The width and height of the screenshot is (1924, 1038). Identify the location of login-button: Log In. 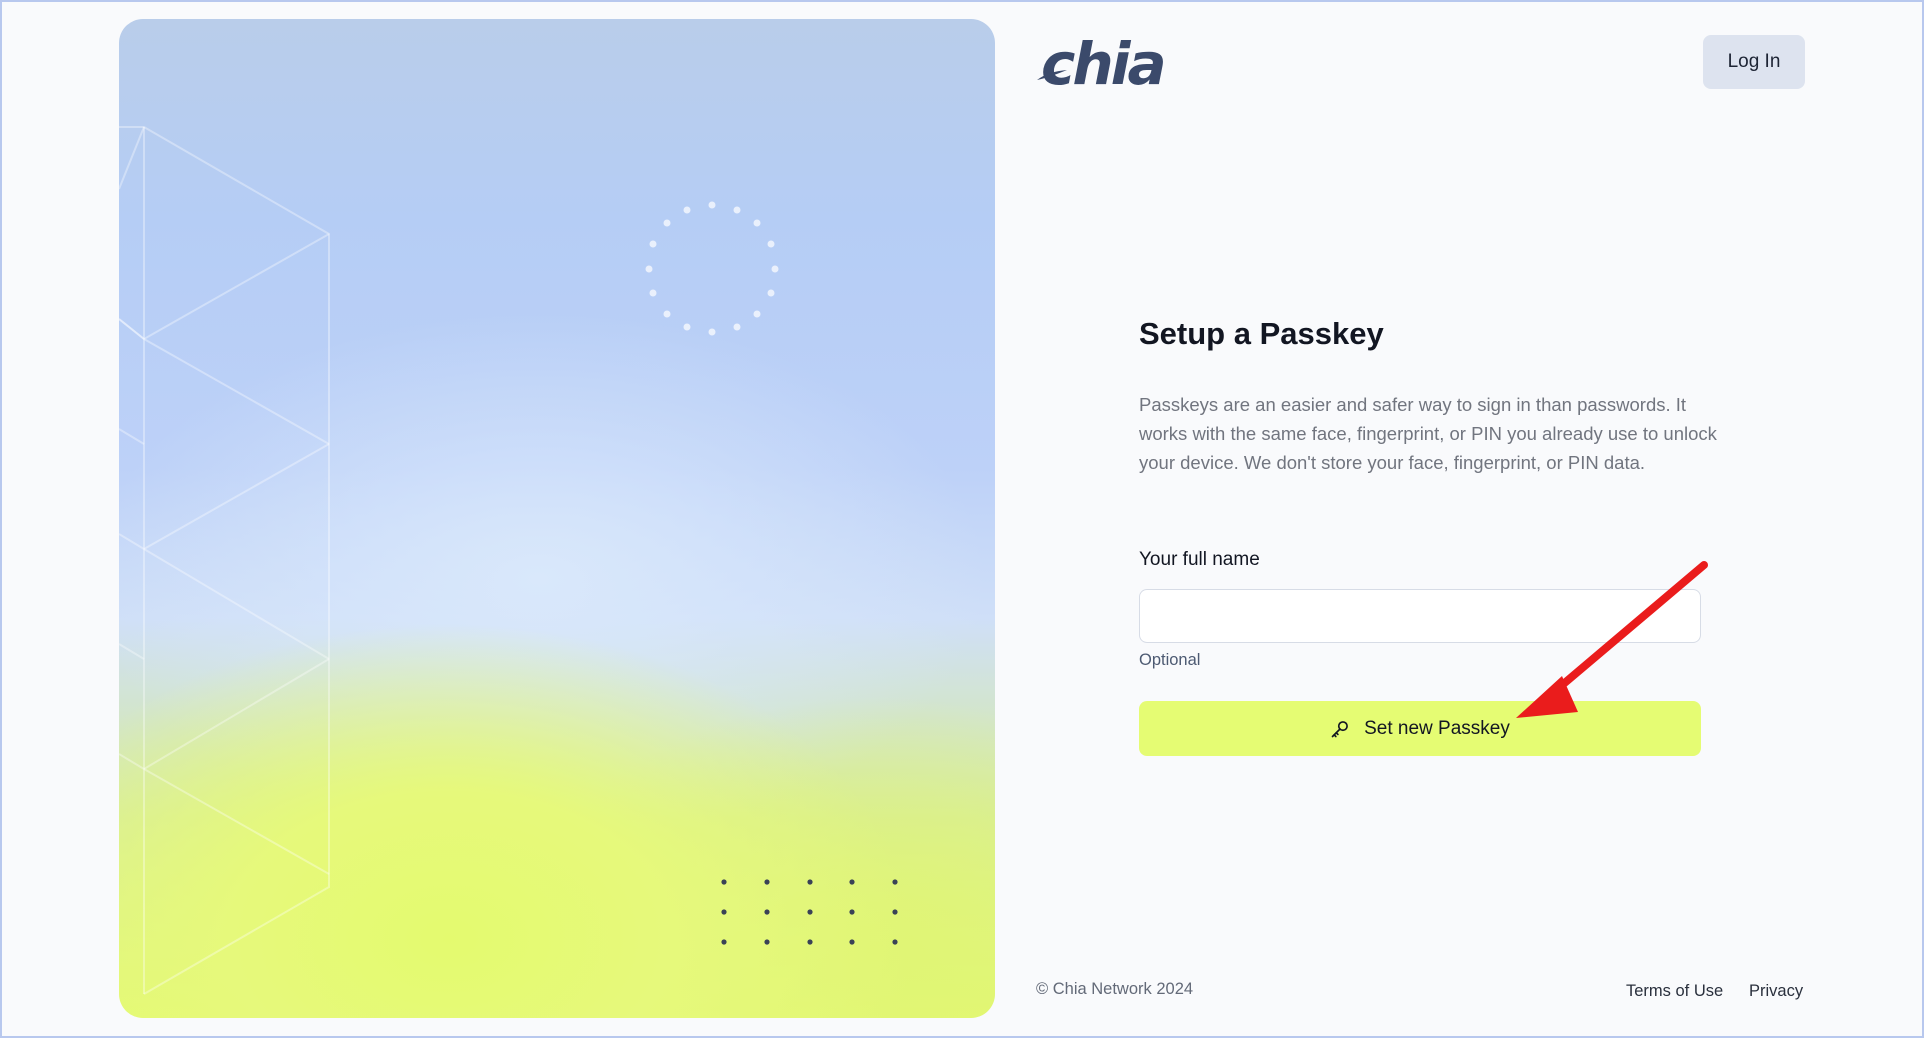
(1754, 62).